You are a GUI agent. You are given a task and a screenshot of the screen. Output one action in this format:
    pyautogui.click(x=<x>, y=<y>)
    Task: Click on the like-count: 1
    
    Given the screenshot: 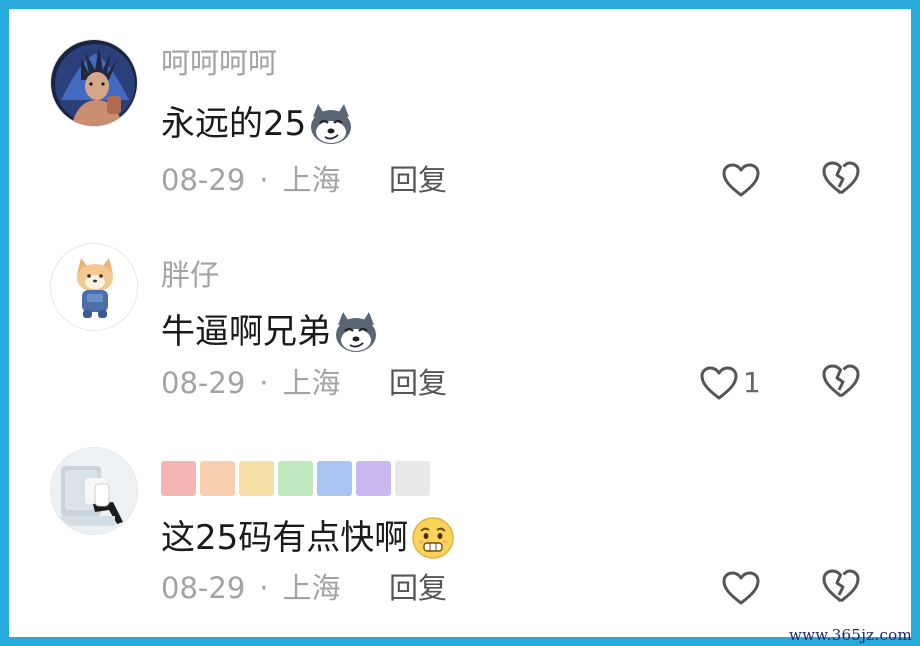 What is the action you would take?
    pyautogui.click(x=752, y=382)
    